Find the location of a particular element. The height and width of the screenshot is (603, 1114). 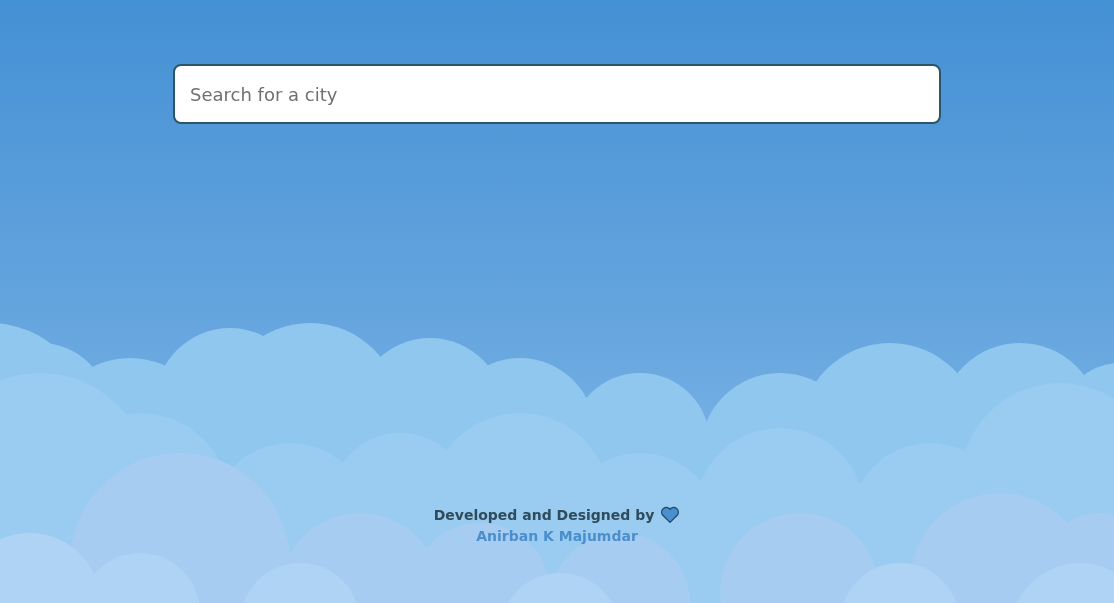

credit-text: Developed and Designed by is located at coordinates (544, 515).